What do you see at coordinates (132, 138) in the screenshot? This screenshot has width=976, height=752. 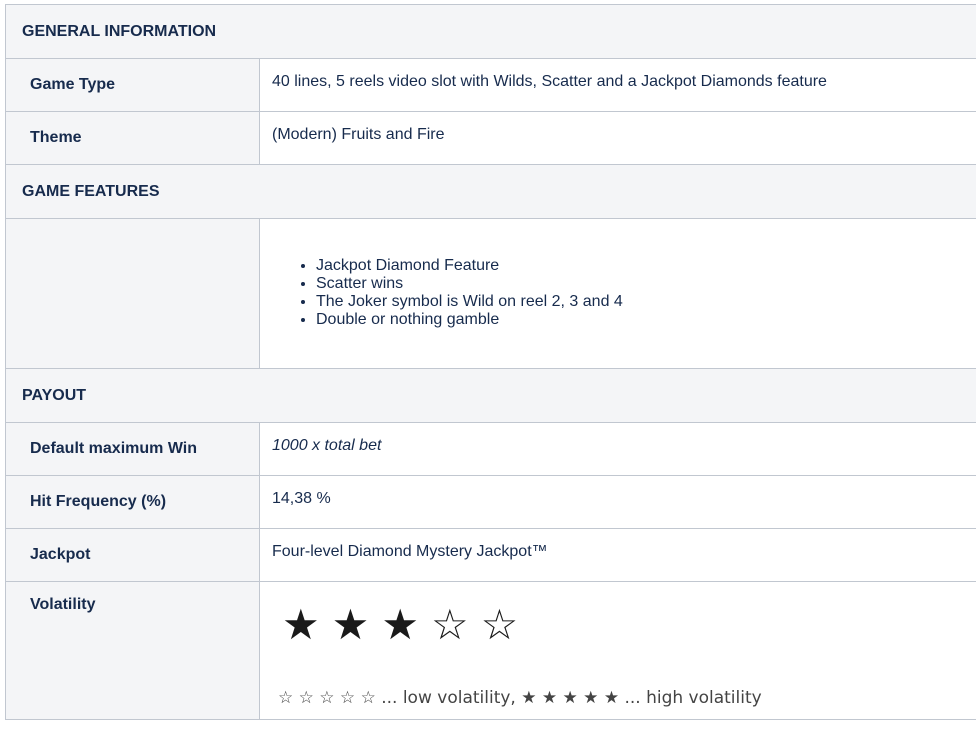 I see `theme-label: Theme` at bounding box center [132, 138].